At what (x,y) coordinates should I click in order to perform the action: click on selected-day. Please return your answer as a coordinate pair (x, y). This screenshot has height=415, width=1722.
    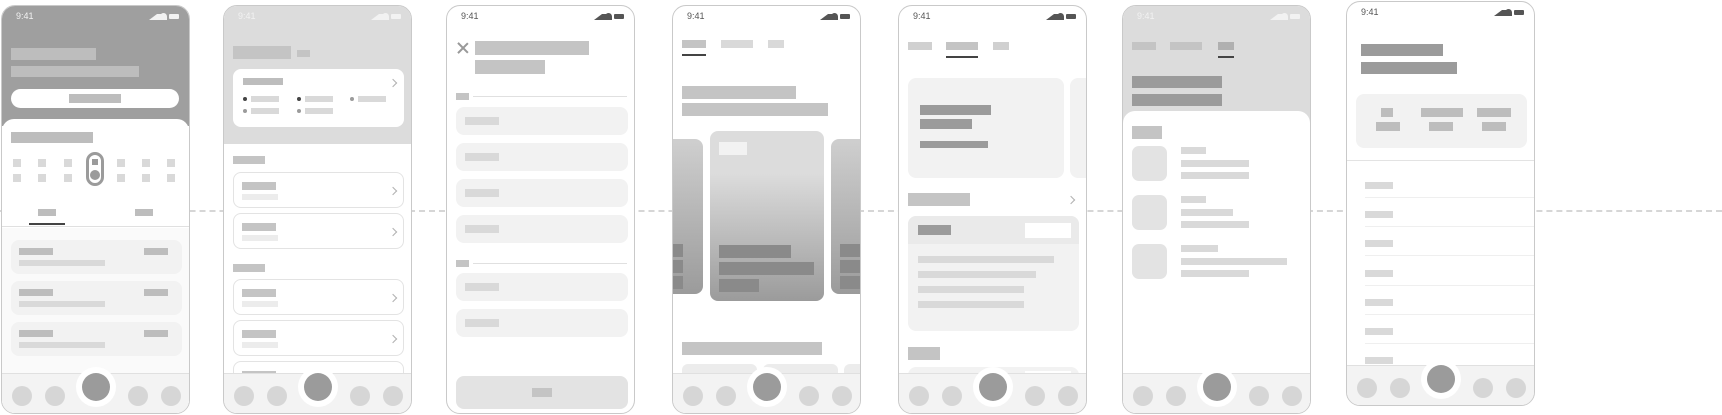
    Looking at the image, I should click on (95, 169).